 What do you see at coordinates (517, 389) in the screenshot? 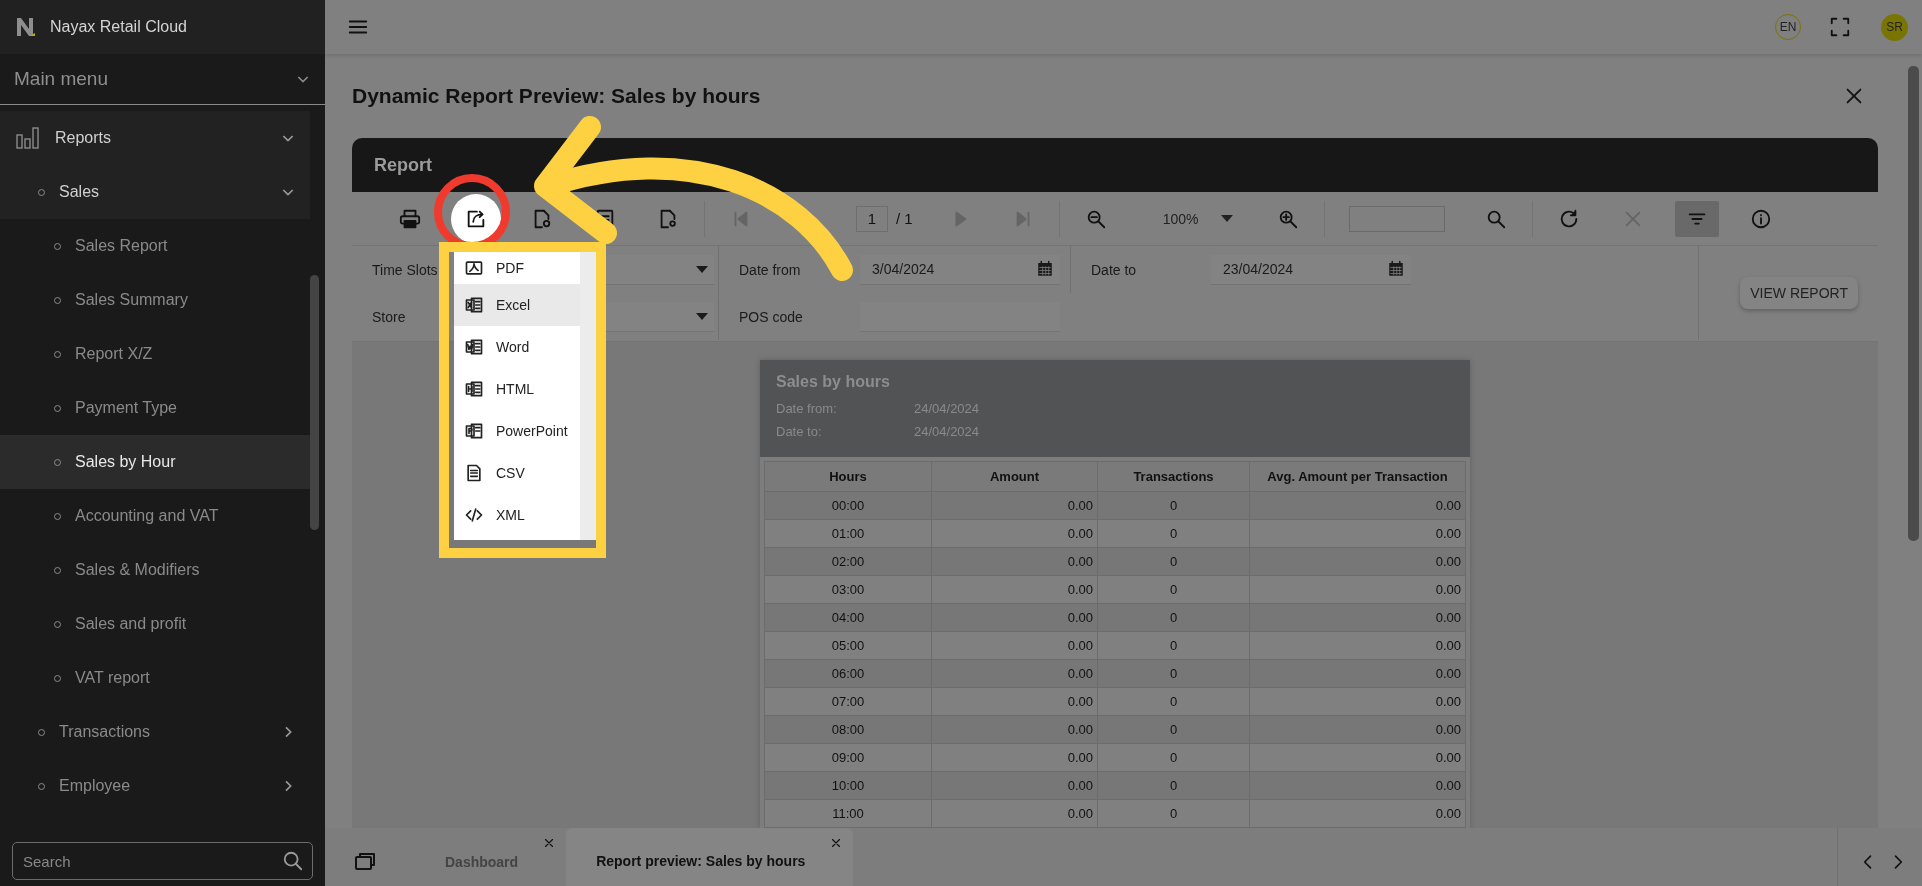
I see `menu-item: HTML` at bounding box center [517, 389].